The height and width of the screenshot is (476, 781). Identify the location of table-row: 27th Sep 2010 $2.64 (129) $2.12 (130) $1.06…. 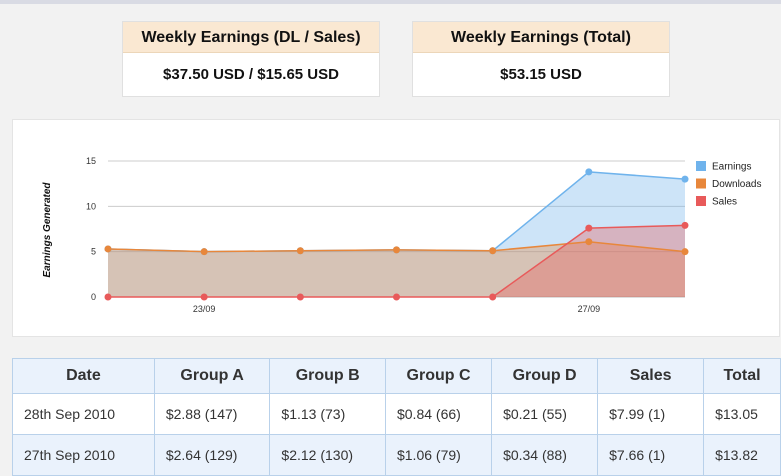
(396, 455).